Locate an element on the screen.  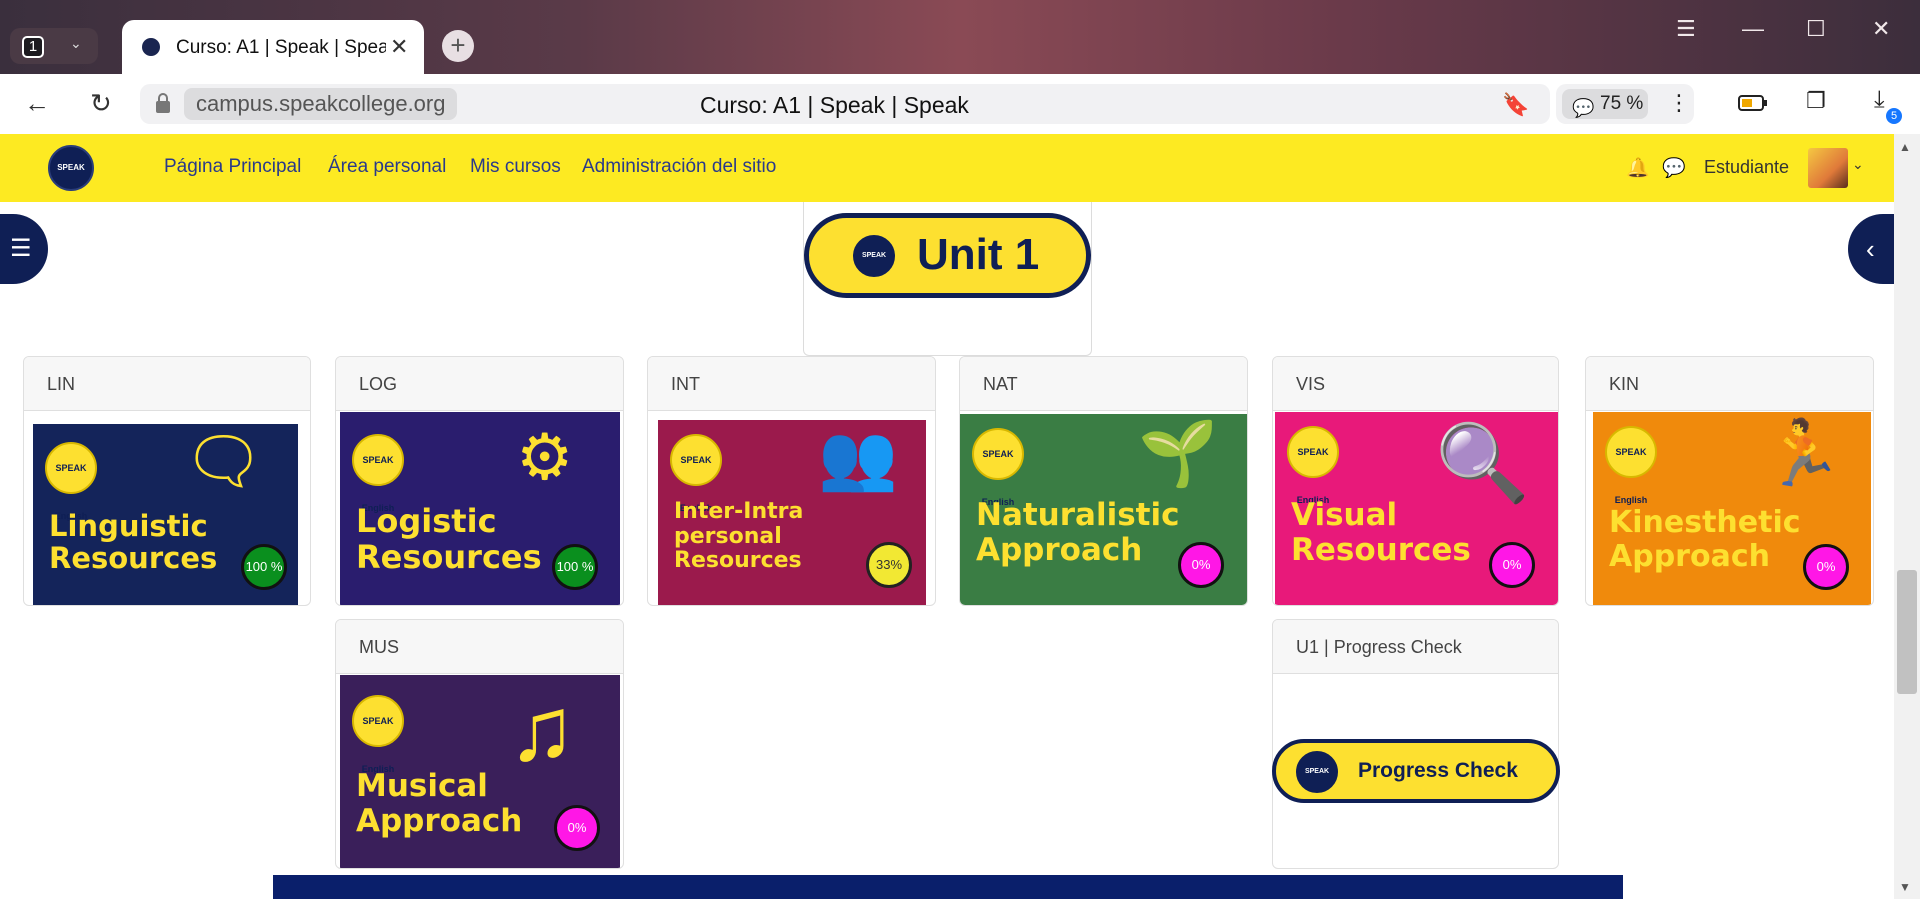
zoom-level: 💬 75 % is located at coordinates (1605, 104).